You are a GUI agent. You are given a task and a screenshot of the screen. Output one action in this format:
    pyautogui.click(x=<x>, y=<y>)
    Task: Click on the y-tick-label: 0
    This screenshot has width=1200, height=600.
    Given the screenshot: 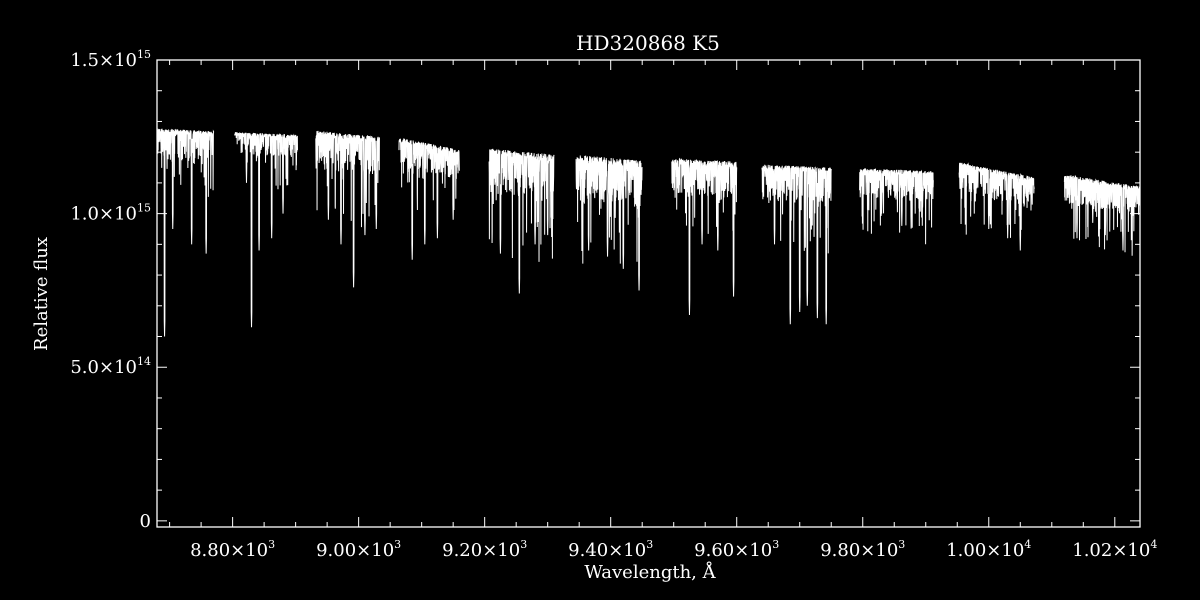 What is the action you would take?
    pyautogui.click(x=145, y=521)
    